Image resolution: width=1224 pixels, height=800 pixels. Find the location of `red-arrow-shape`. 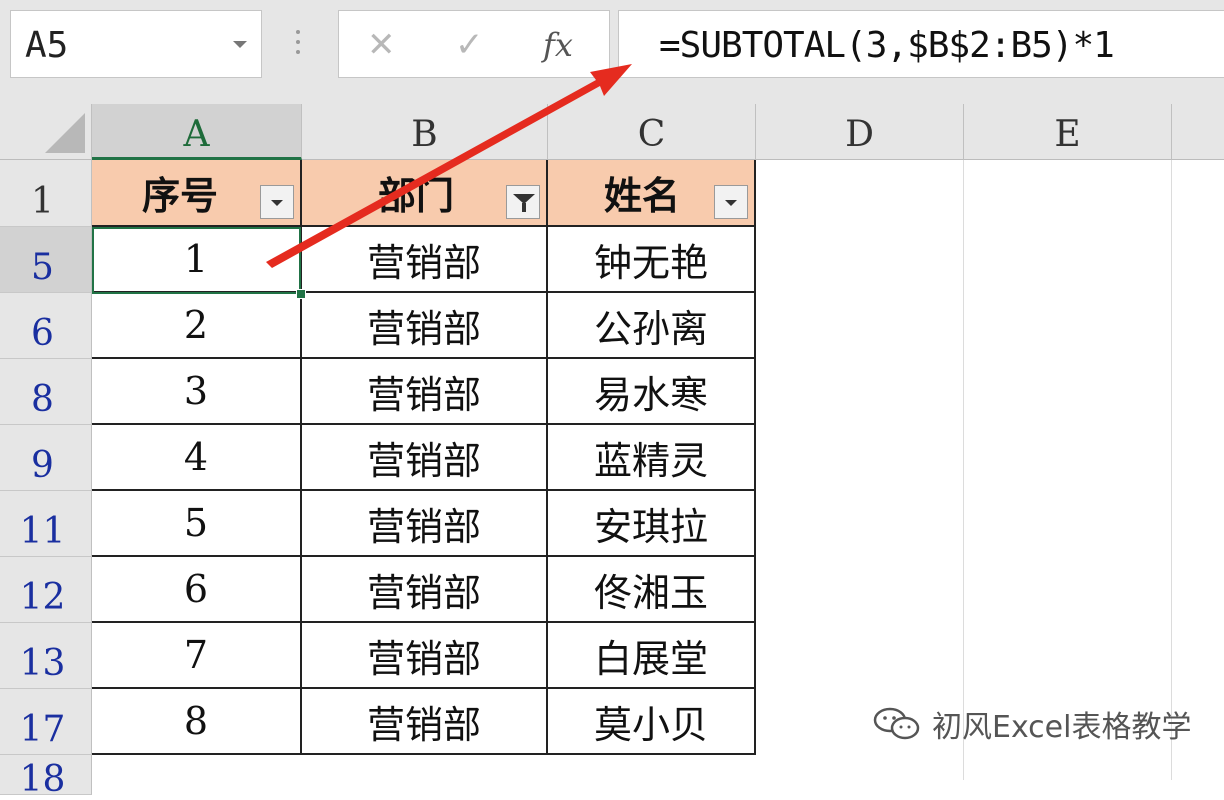

red-arrow-shape is located at coordinates (449, 166).